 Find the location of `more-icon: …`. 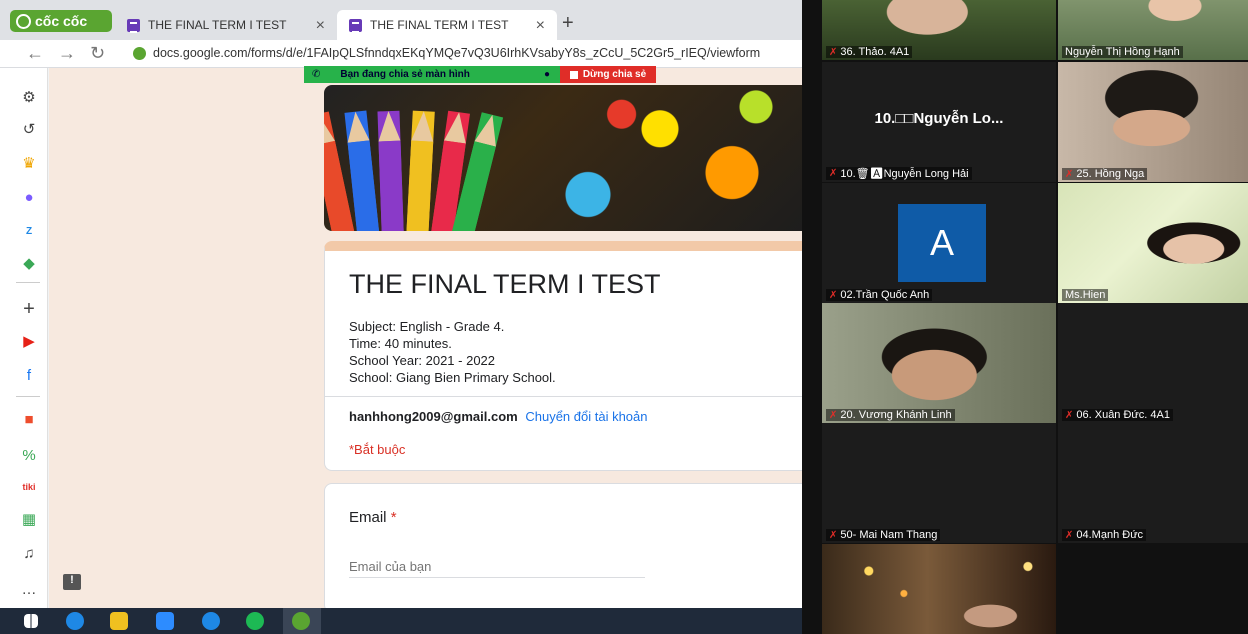

more-icon: … is located at coordinates (29, 589).